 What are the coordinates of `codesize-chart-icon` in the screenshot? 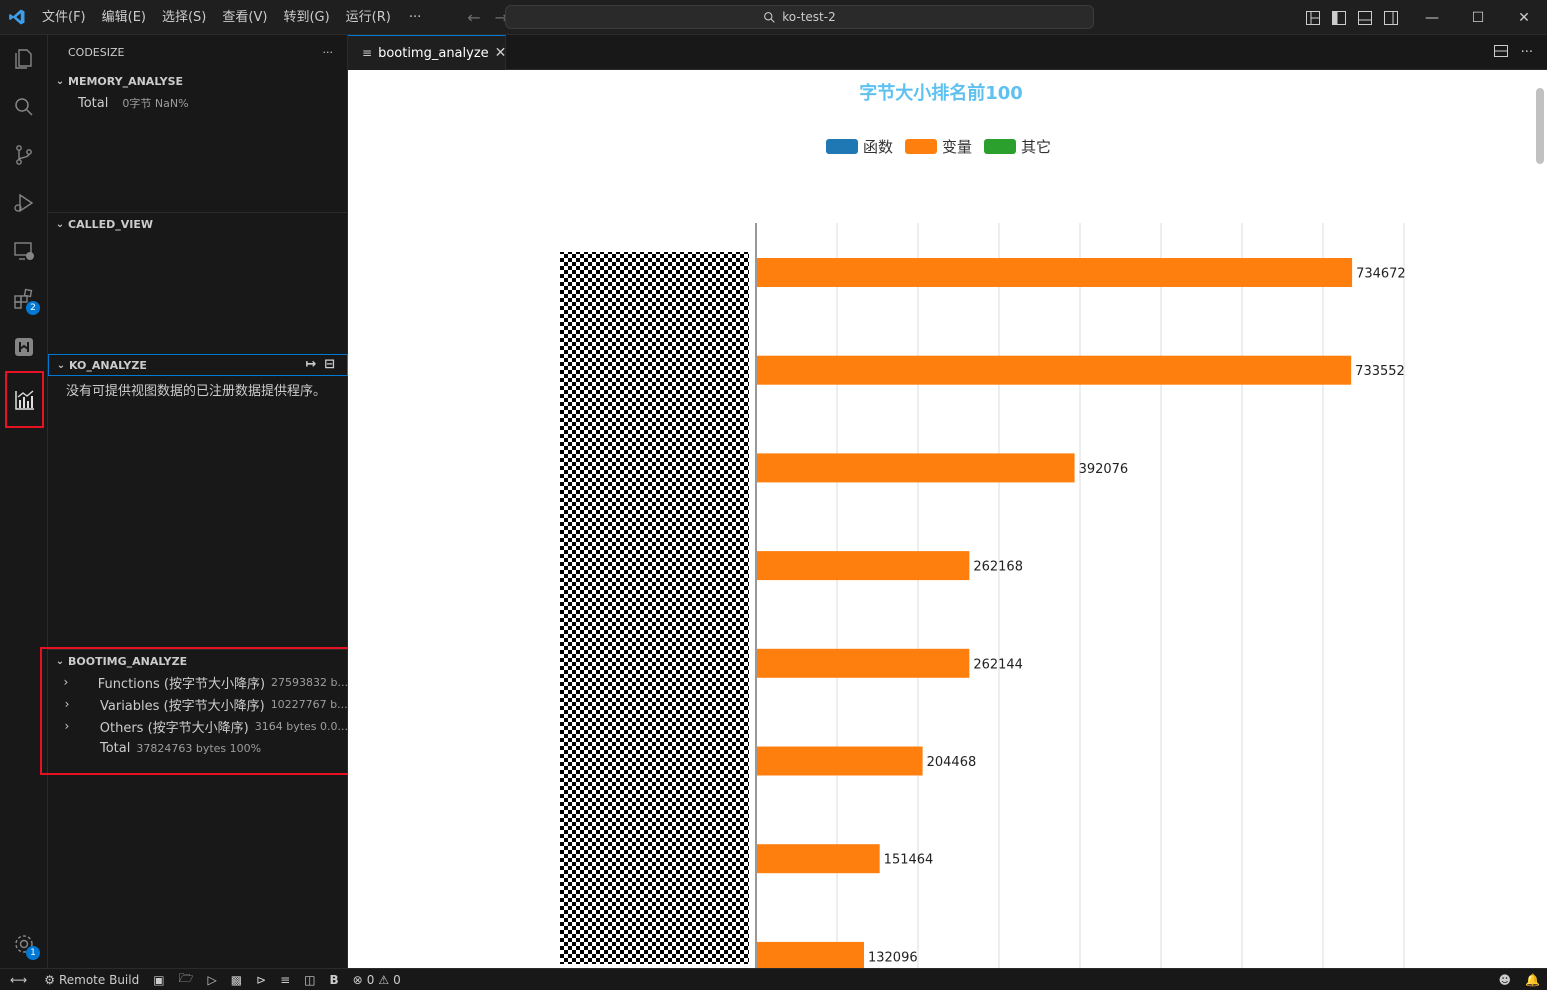 It's located at (24, 399).